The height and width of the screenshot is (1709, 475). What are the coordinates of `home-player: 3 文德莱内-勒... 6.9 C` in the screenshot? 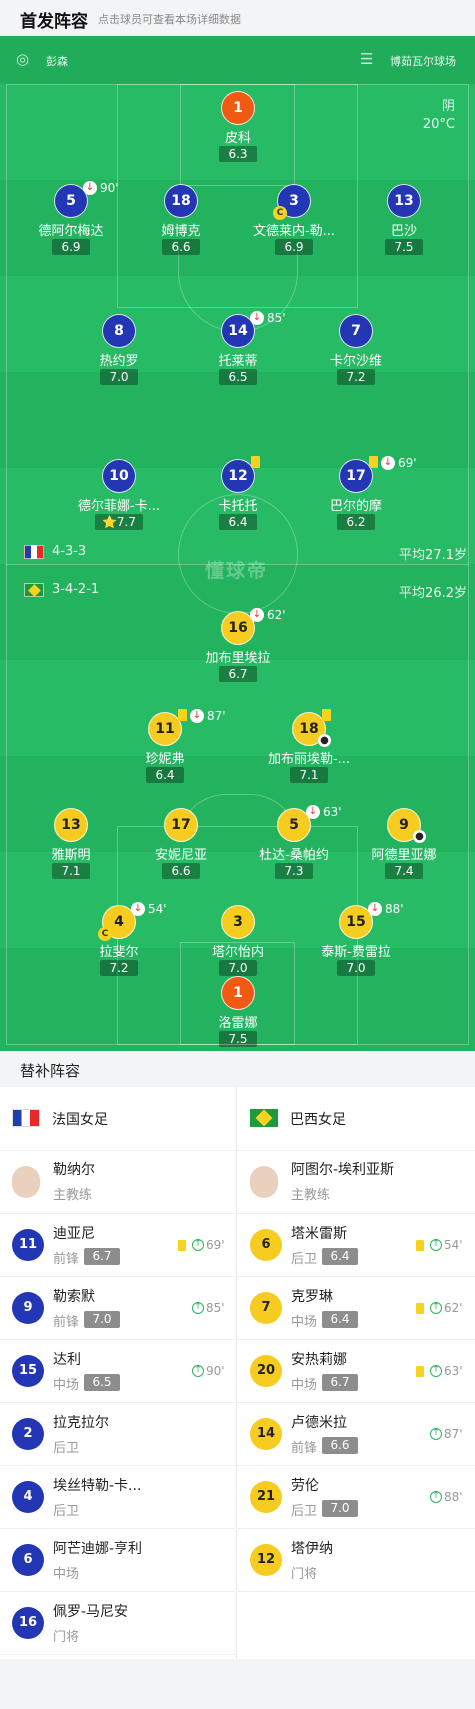 It's located at (294, 224).